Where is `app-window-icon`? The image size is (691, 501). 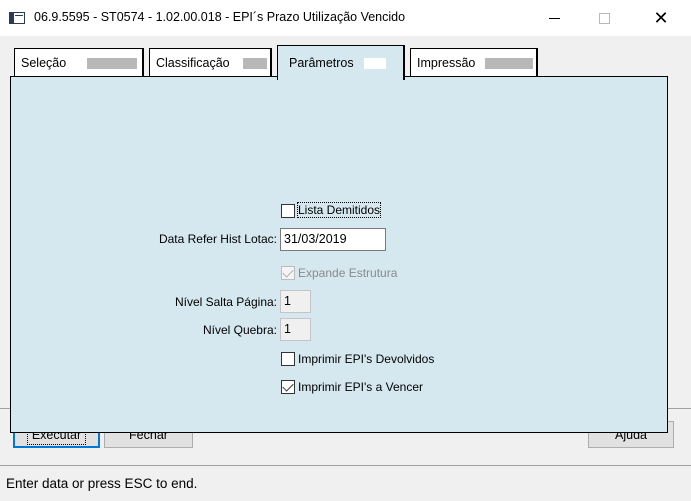
app-window-icon is located at coordinates (17, 18).